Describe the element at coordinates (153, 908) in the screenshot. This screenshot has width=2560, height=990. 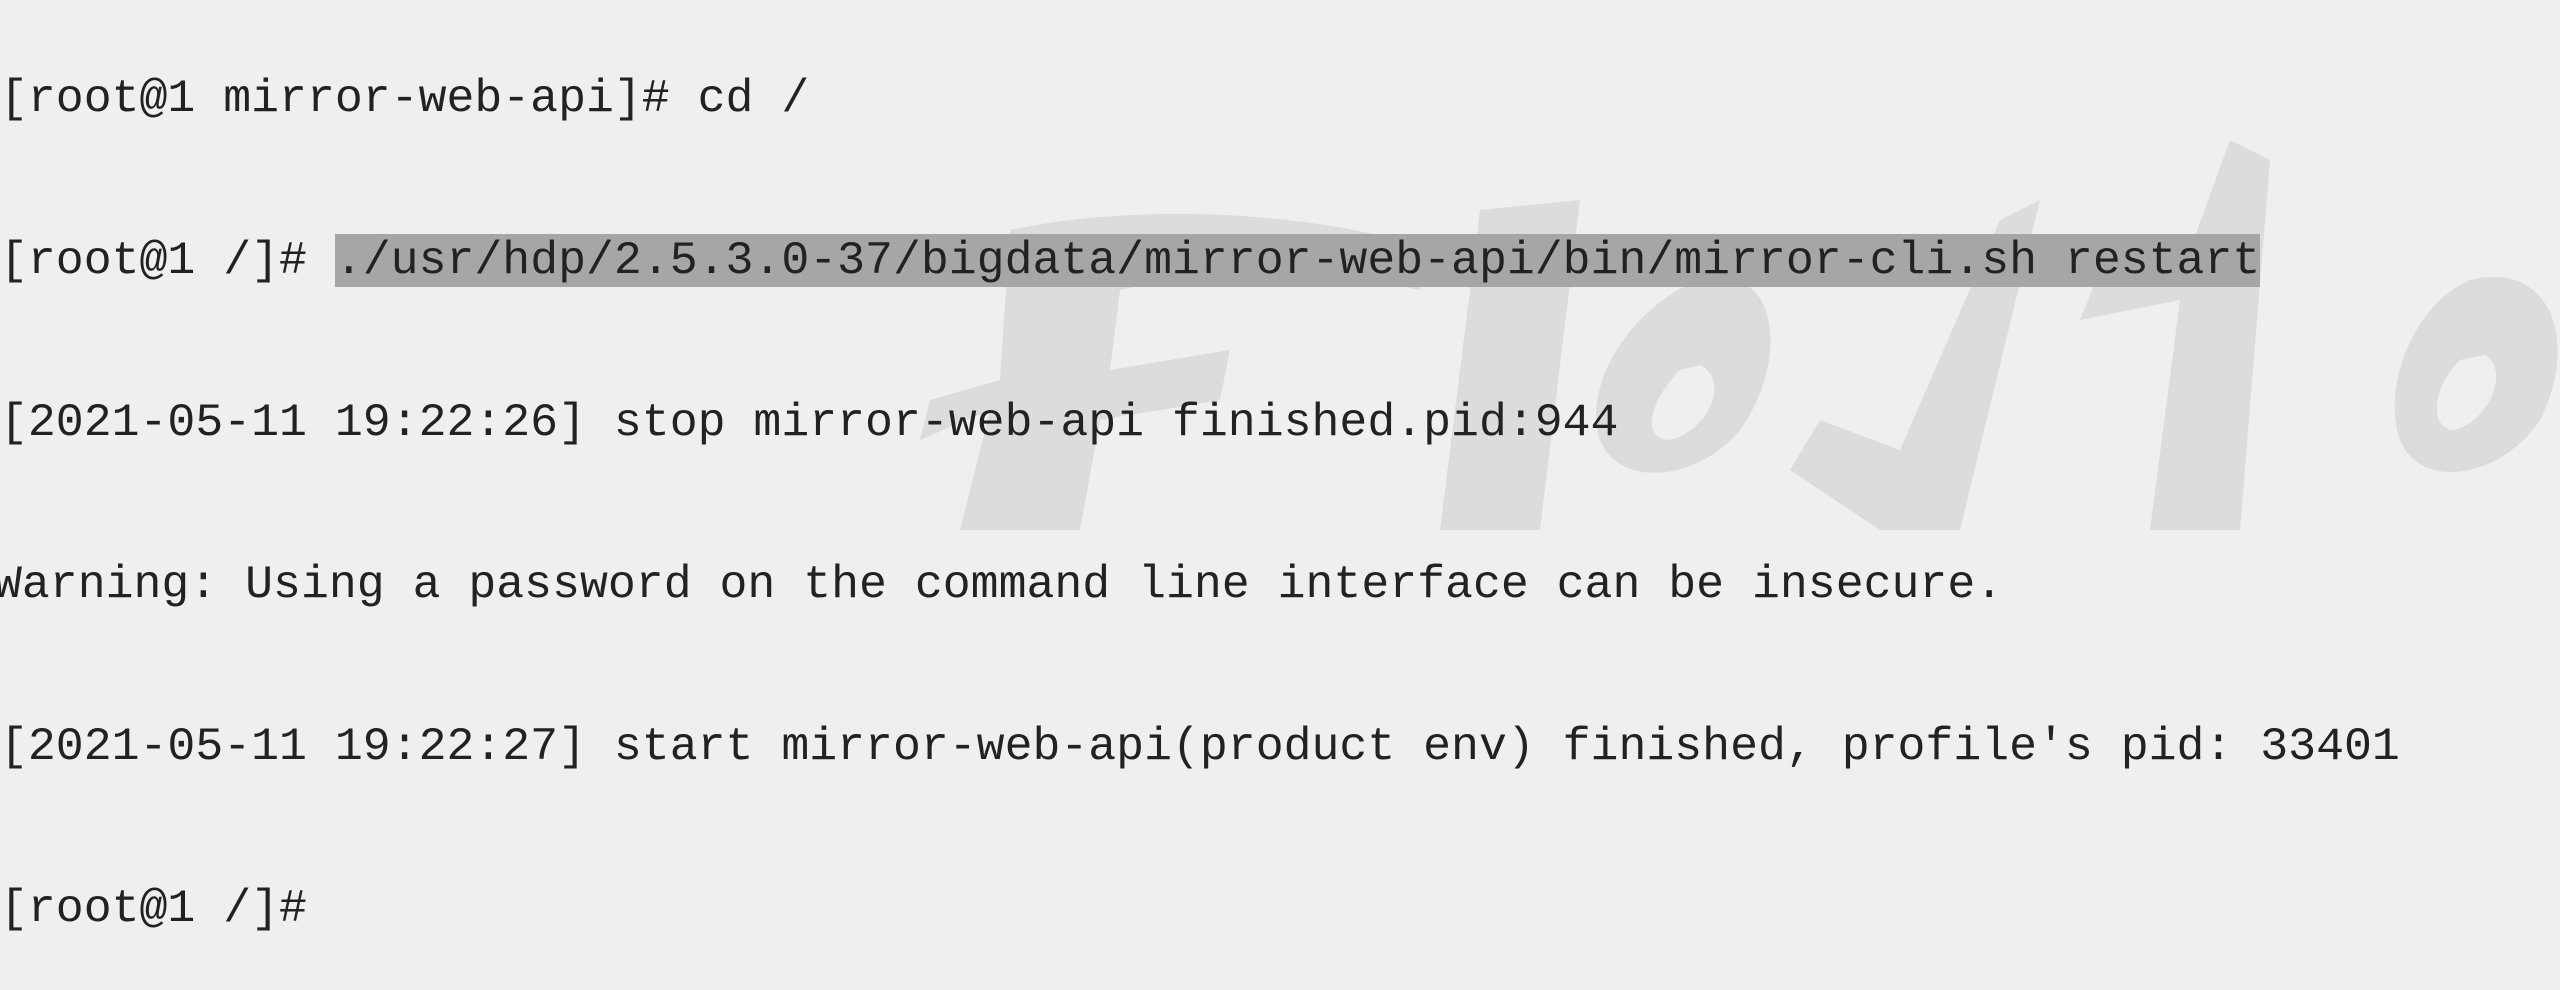
I see `terminal-line-final-prompt: [root@1 /]#` at that location.